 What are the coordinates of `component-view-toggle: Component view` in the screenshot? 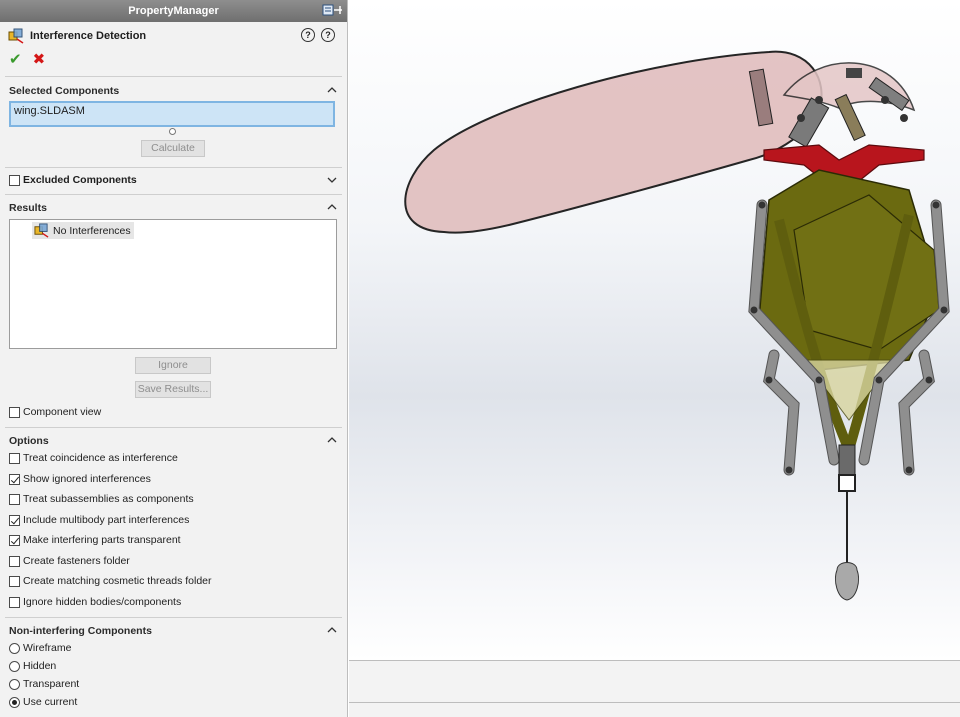 It's located at (55, 412).